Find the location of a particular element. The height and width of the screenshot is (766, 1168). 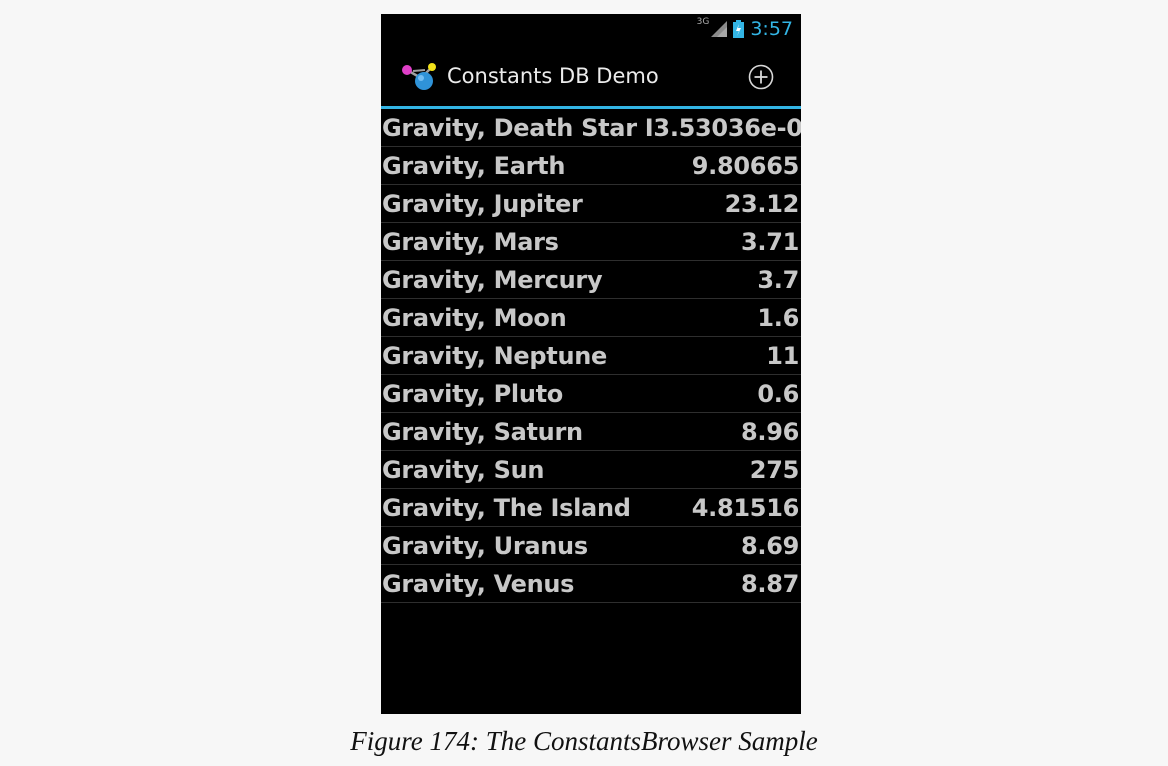

constant-name: Gravity, Saturn is located at coordinates (482, 431).